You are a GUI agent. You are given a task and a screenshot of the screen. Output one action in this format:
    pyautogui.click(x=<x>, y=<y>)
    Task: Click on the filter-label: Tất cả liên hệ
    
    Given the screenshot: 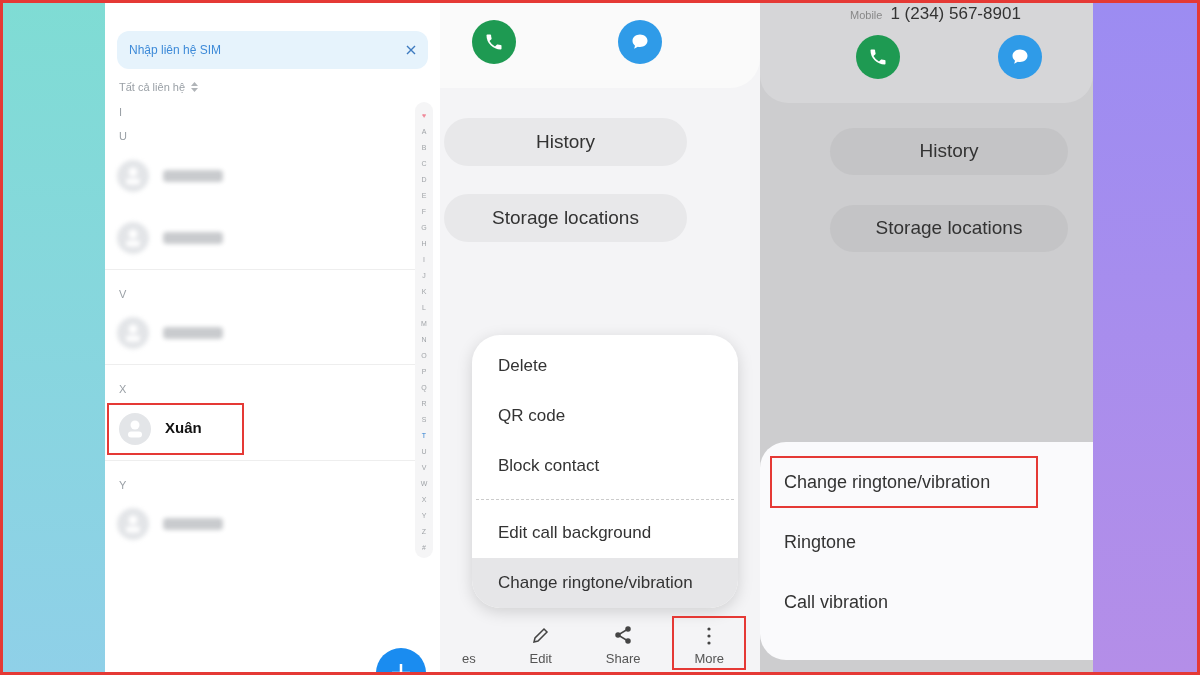 What is the action you would take?
    pyautogui.click(x=152, y=87)
    